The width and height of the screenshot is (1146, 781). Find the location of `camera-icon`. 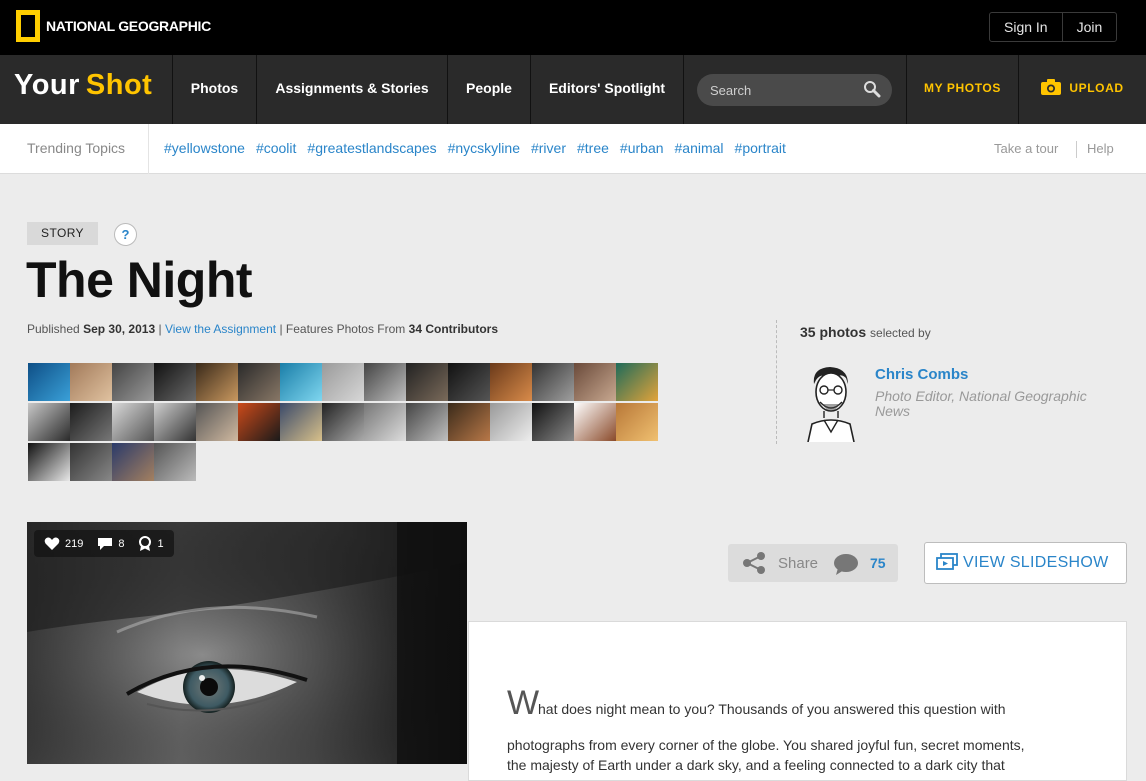

camera-icon is located at coordinates (1051, 86).